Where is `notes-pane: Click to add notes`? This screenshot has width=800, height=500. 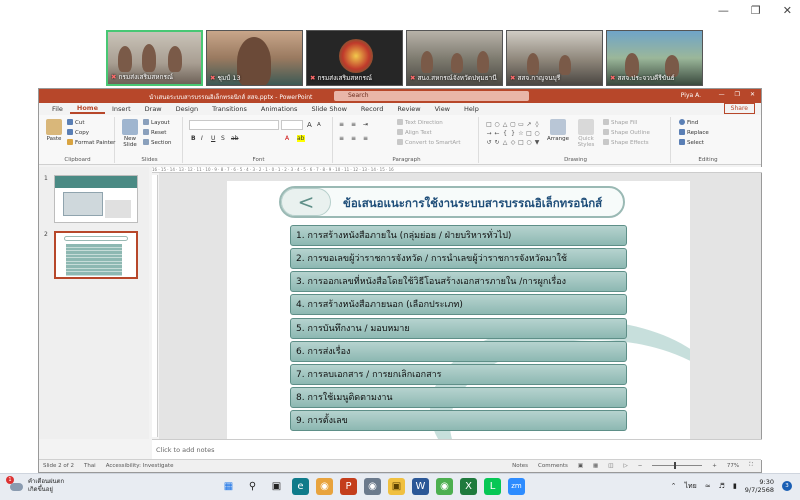
notes-pane: Click to add notes is located at coordinates (457, 449).